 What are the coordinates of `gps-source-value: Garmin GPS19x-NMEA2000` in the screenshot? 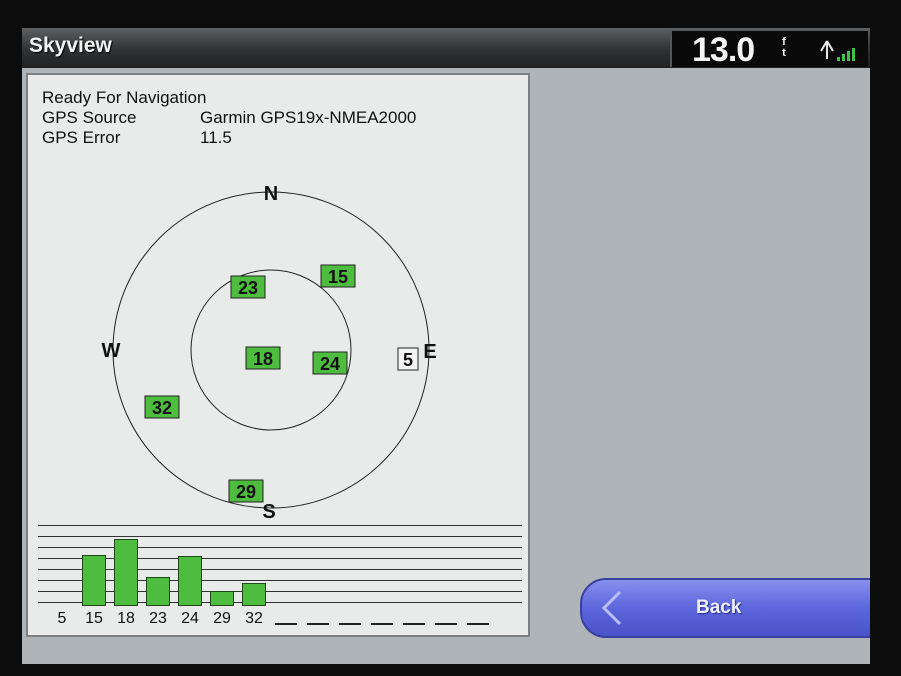 It's located at (308, 117).